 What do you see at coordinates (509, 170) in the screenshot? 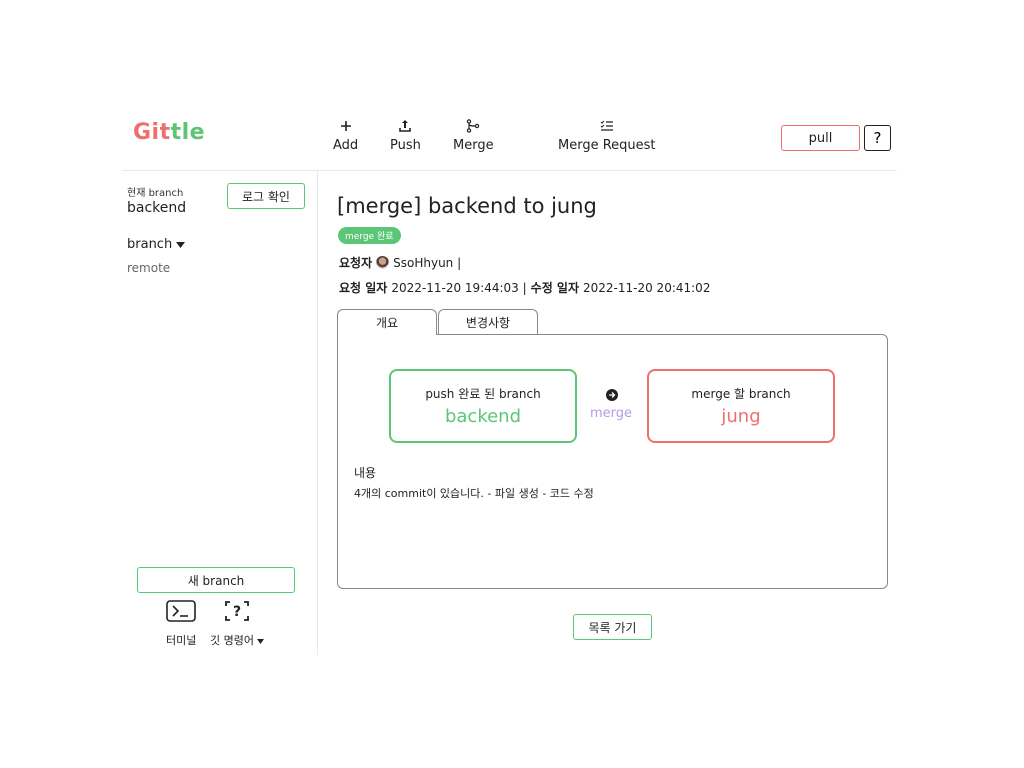
I see `header-divider` at bounding box center [509, 170].